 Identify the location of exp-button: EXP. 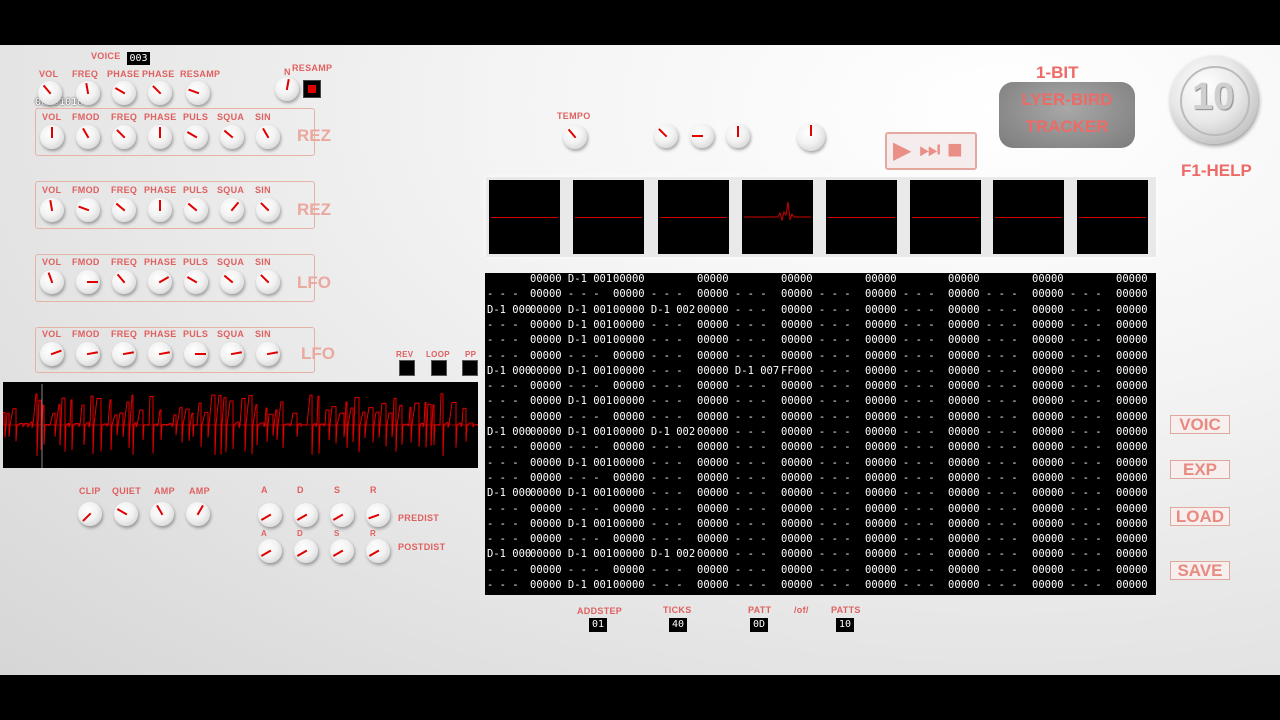
(1200, 469).